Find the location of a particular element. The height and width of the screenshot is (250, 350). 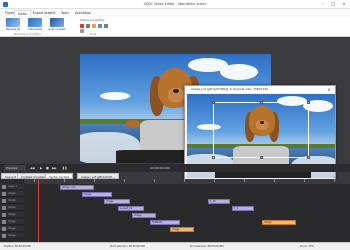

crop-handle-bottom-left is located at coordinates (213, 157).